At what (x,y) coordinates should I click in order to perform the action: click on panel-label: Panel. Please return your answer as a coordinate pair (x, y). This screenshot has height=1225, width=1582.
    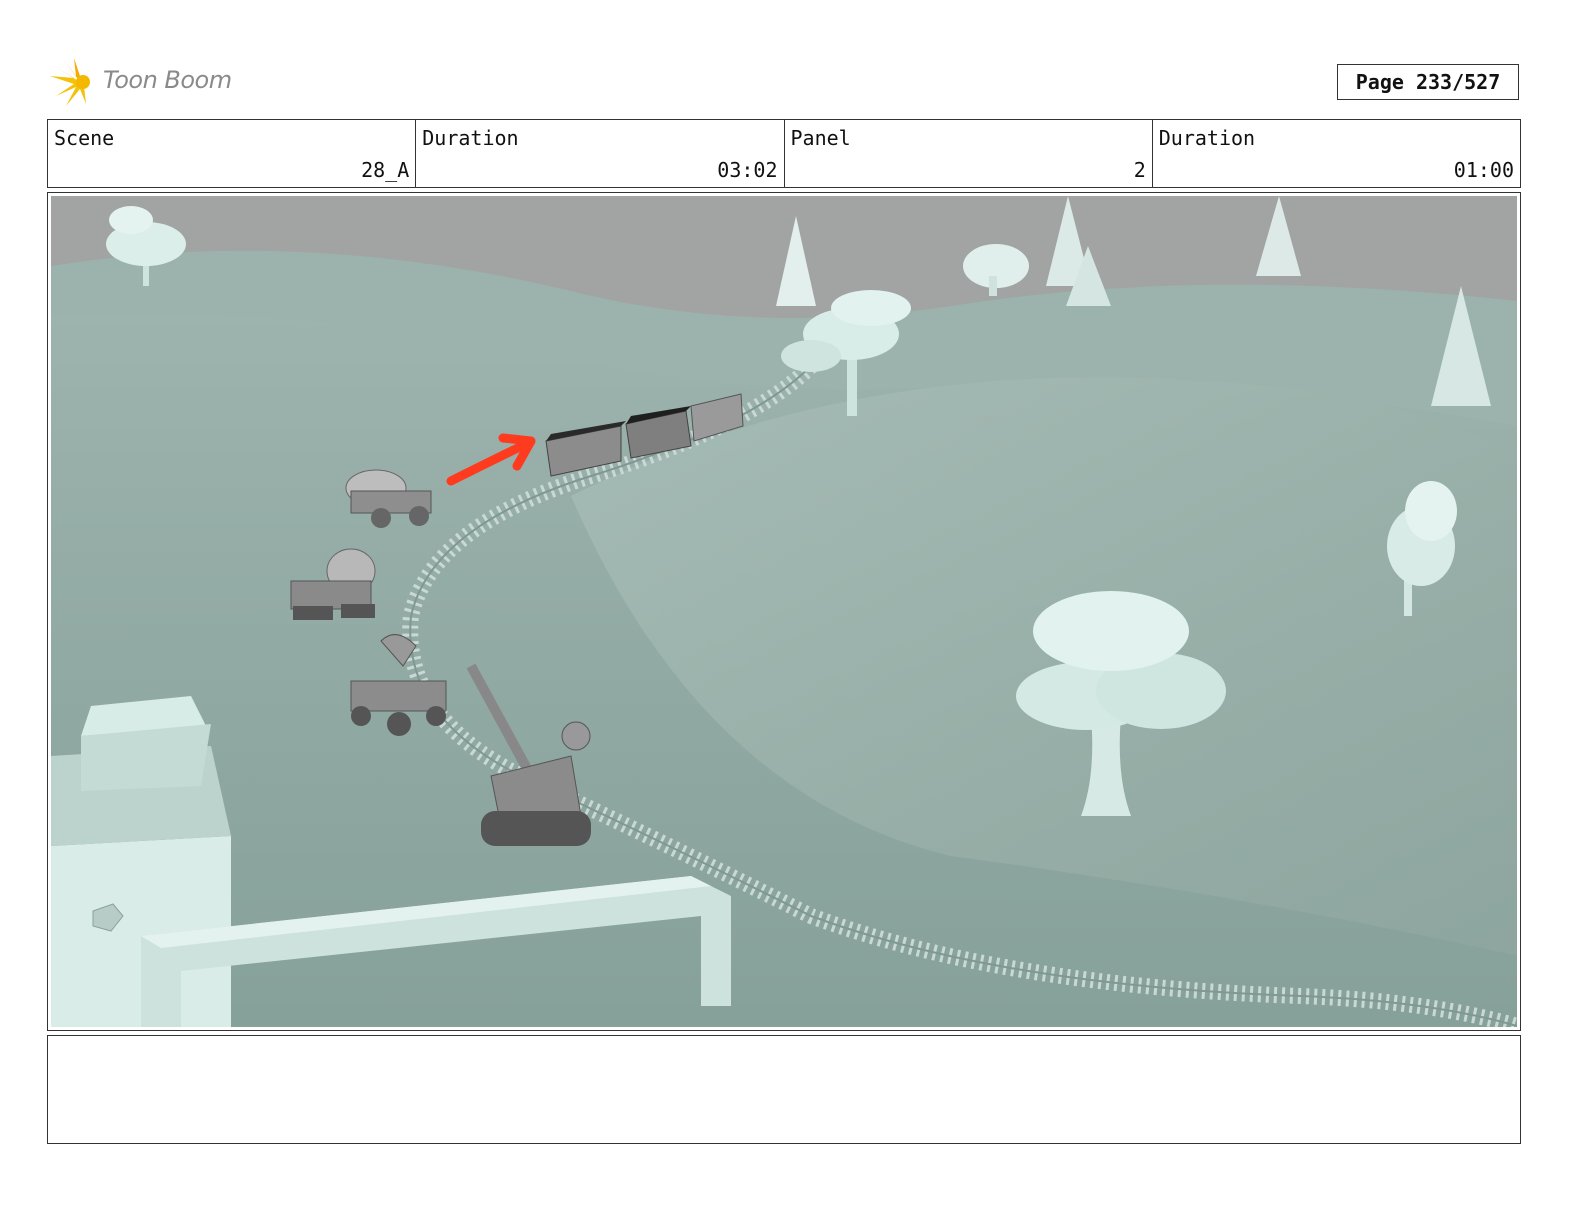
    Looking at the image, I should click on (820, 138).